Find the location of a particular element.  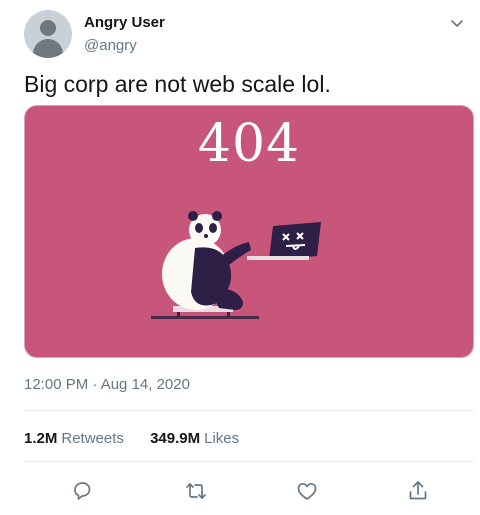

likes-stat: 349.9M Likes is located at coordinates (194, 438).